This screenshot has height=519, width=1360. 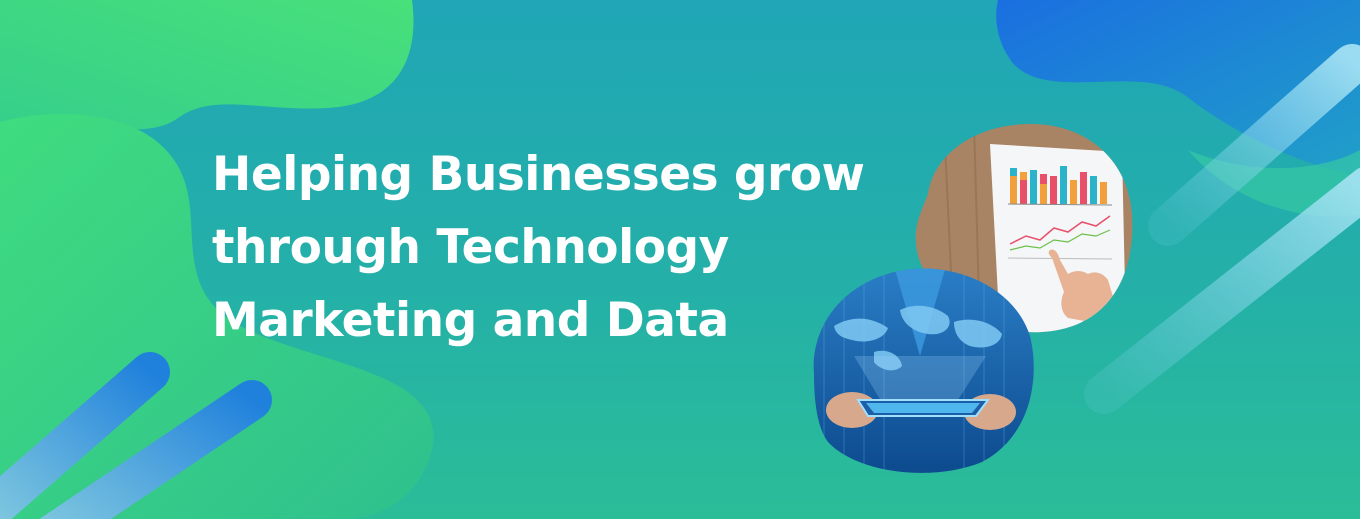 I want to click on headline-line-3: Marketing and Data, so click(x=470, y=320).